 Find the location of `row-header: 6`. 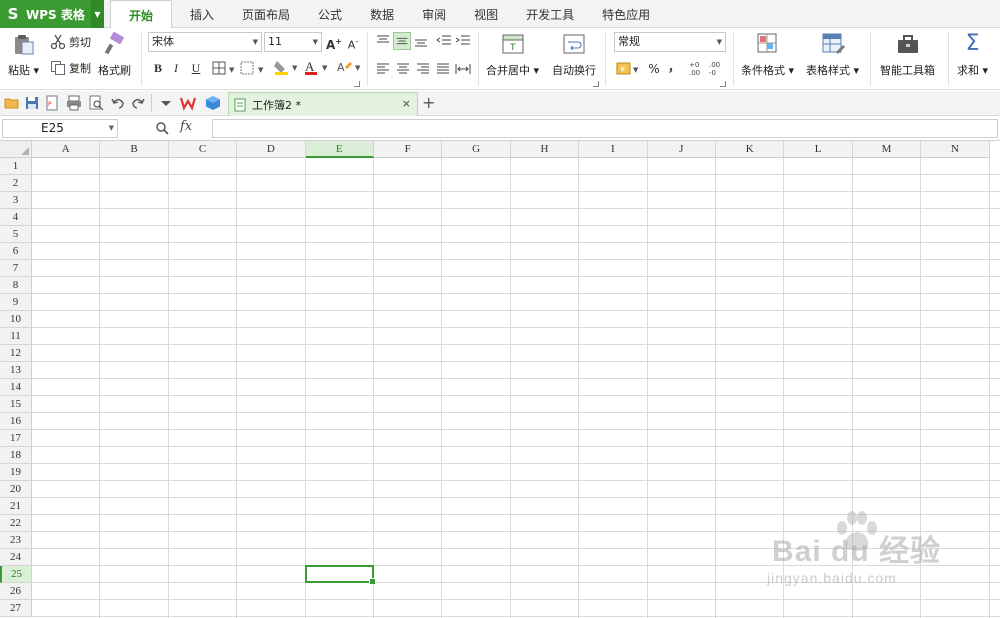

row-header: 6 is located at coordinates (16, 251).